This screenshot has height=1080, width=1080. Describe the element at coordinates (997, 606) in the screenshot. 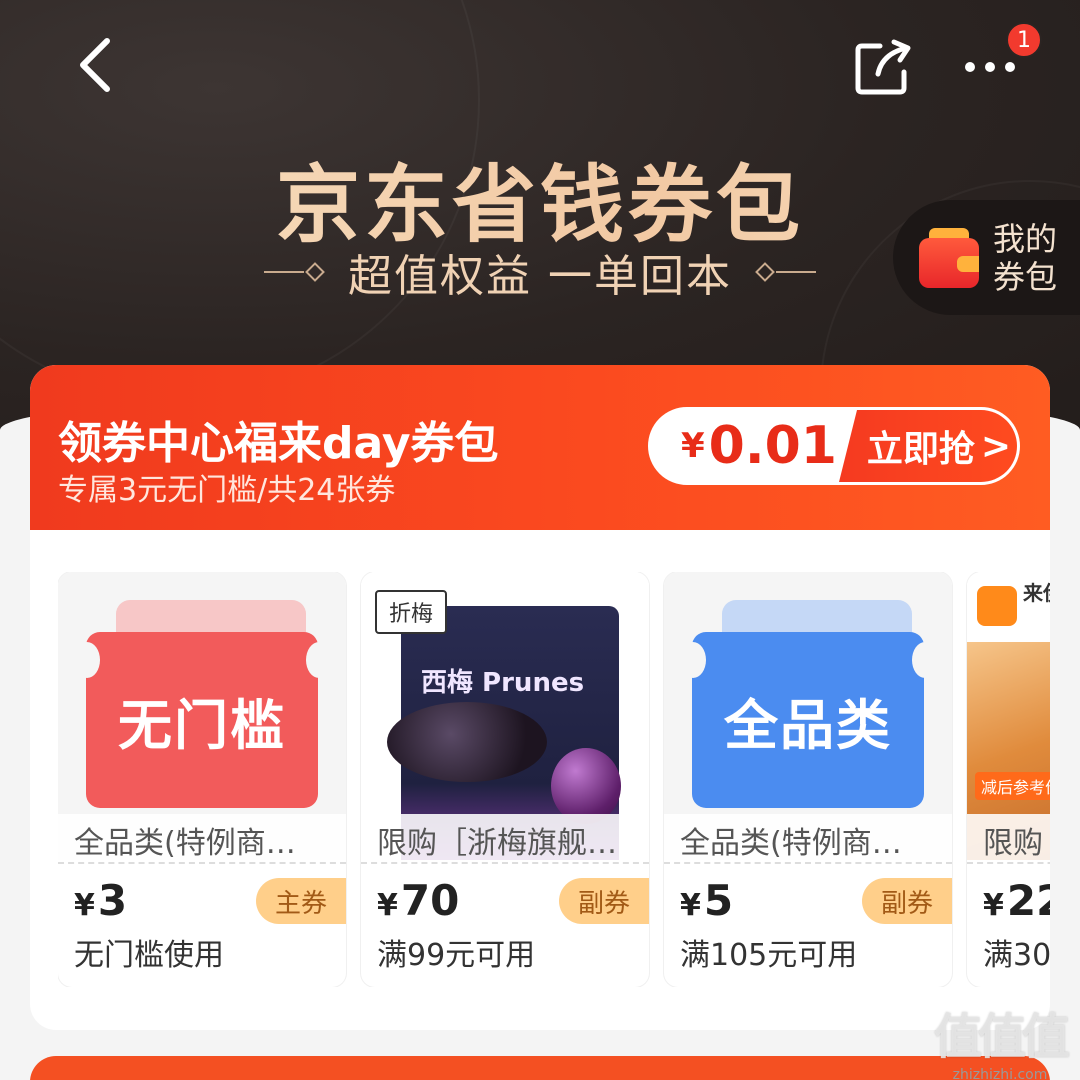

I see `brand-logo-icon` at that location.